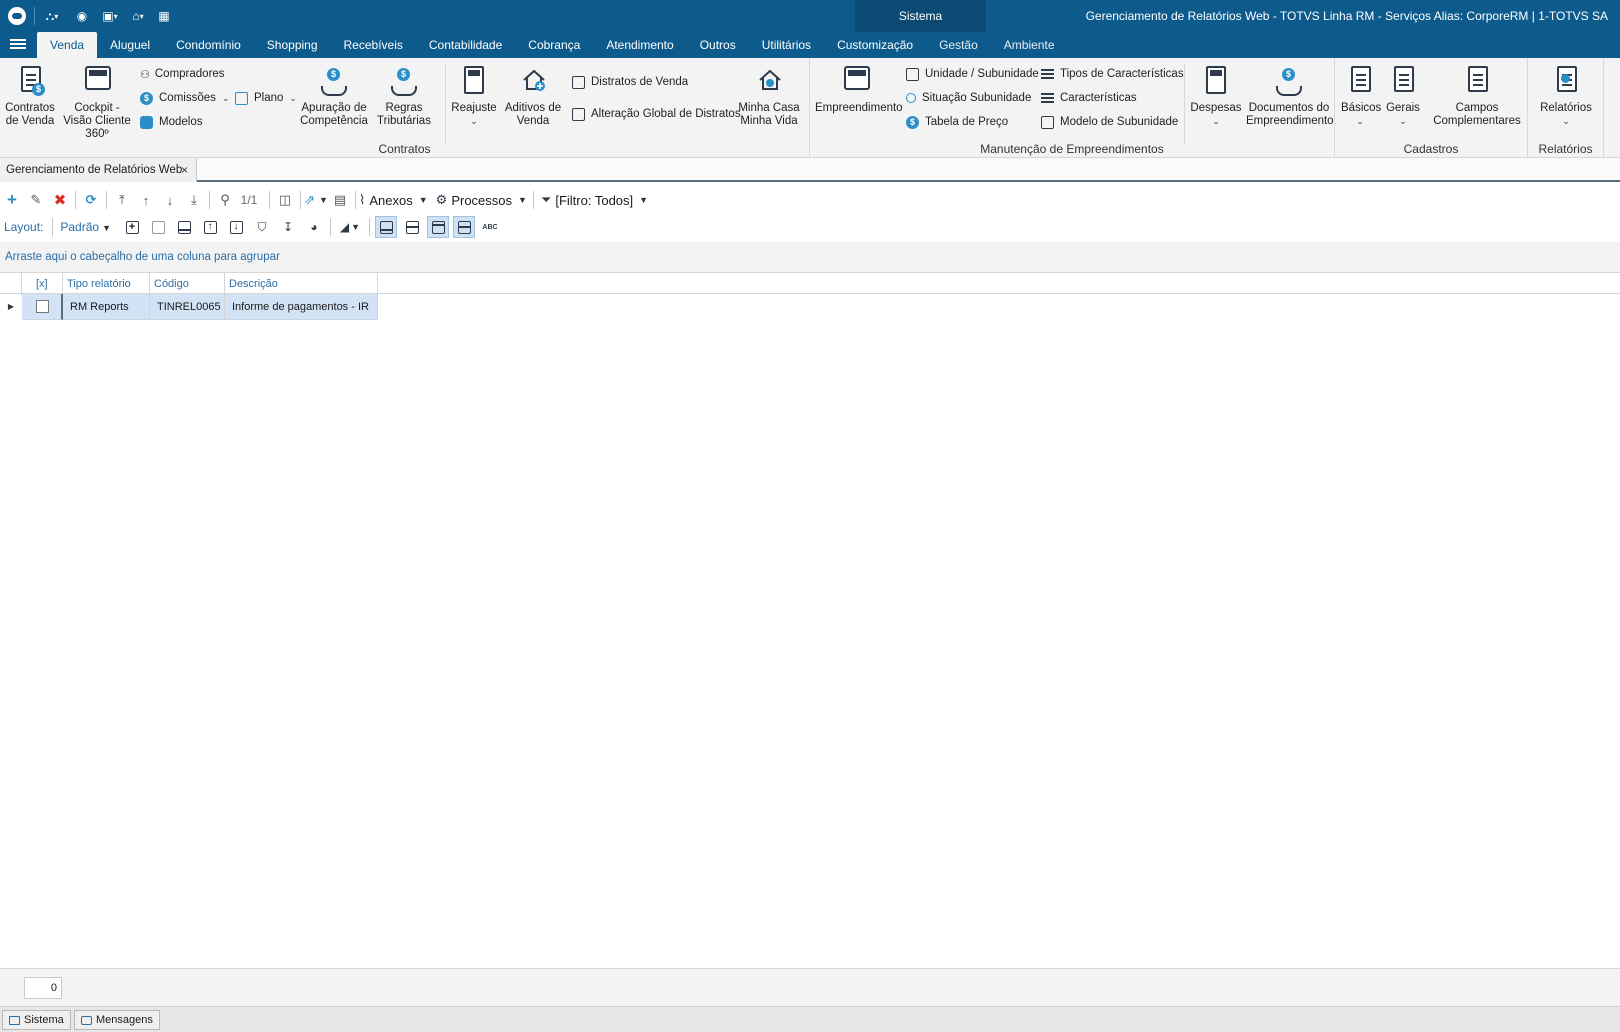 This screenshot has height=1032, width=1620. Describe the element at coordinates (769, 96) in the screenshot. I see `minha-casa-button: Minha Casa Minha Vida` at that location.